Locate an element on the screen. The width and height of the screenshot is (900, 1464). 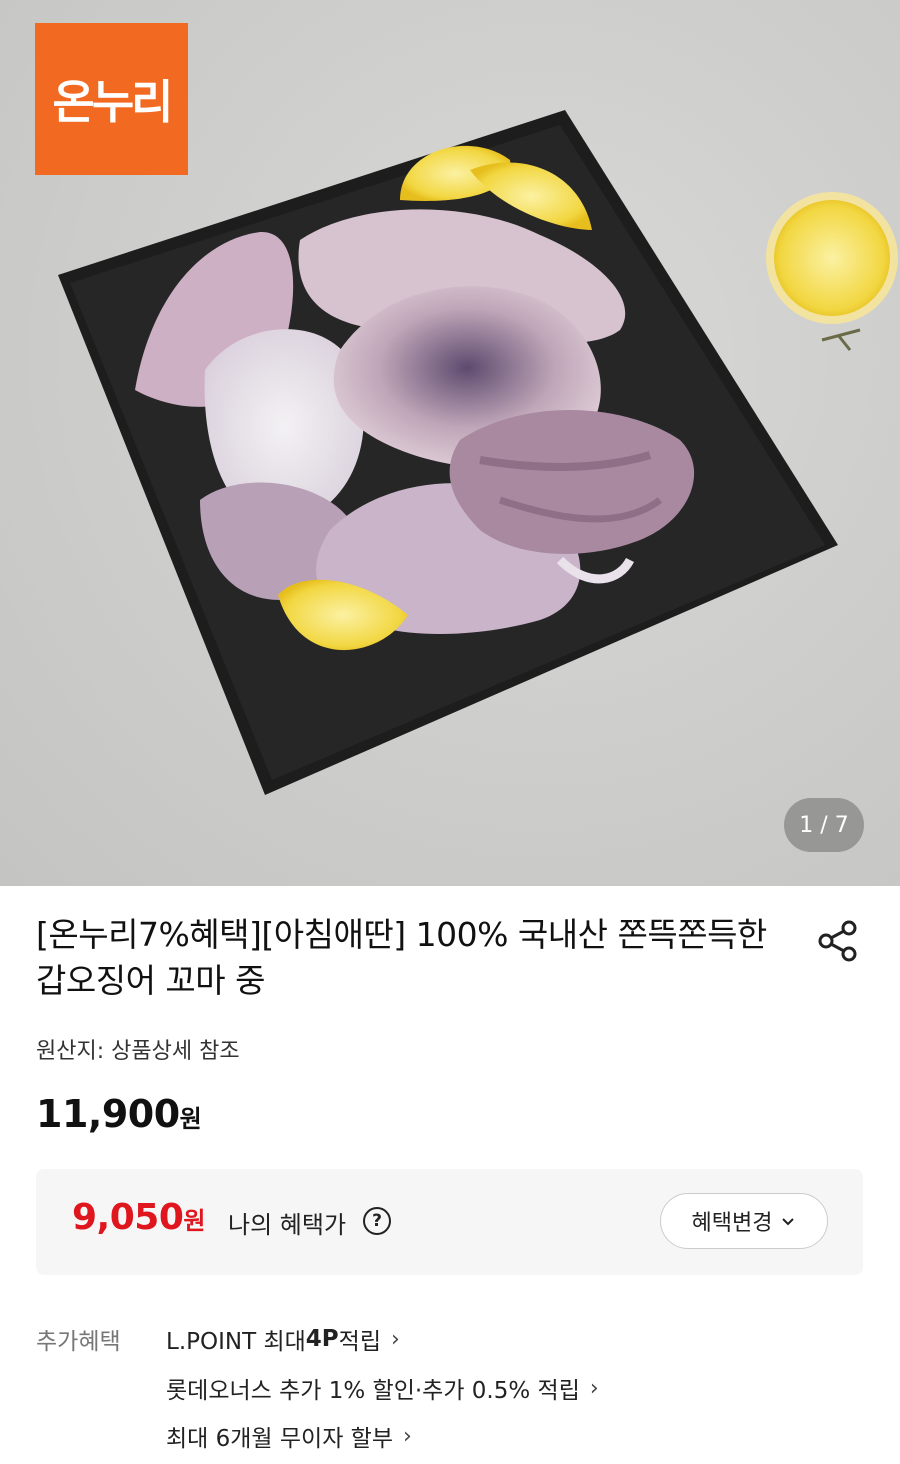
share-button is located at coordinates (838, 941).